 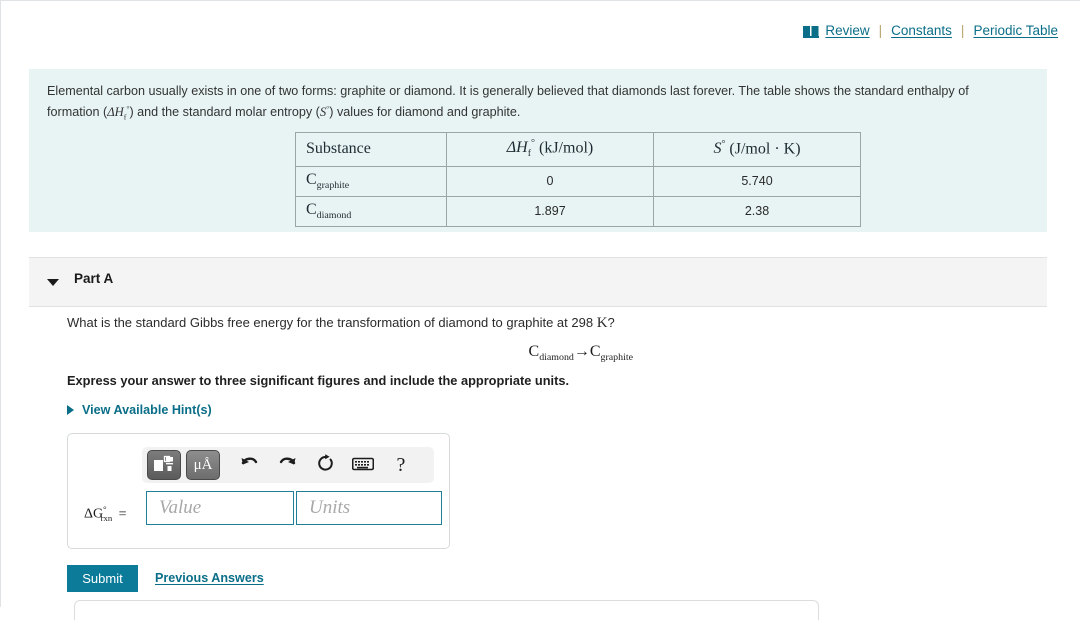 What do you see at coordinates (118, 113) in the screenshot?
I see `enthalpy-symbol-inline: ΔHf°` at bounding box center [118, 113].